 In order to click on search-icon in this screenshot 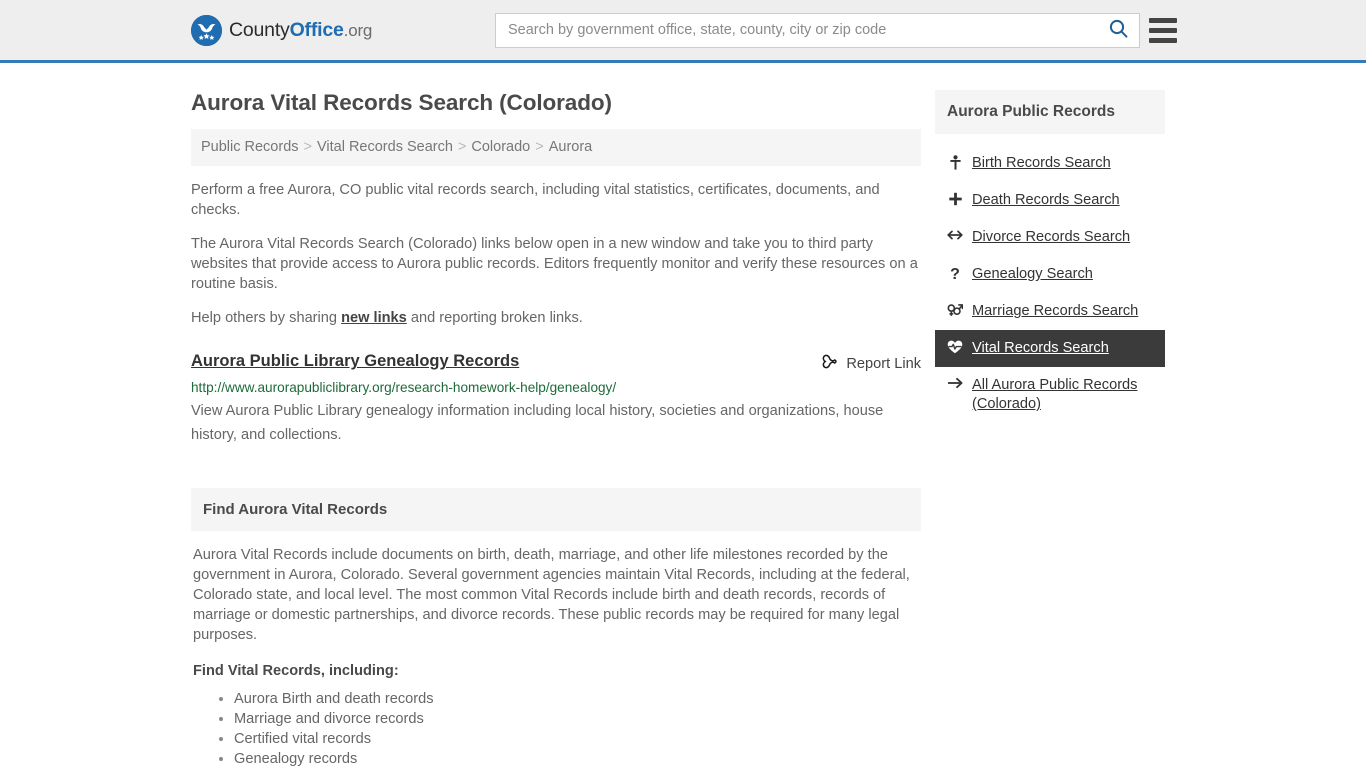, I will do `click(1118, 30)`.